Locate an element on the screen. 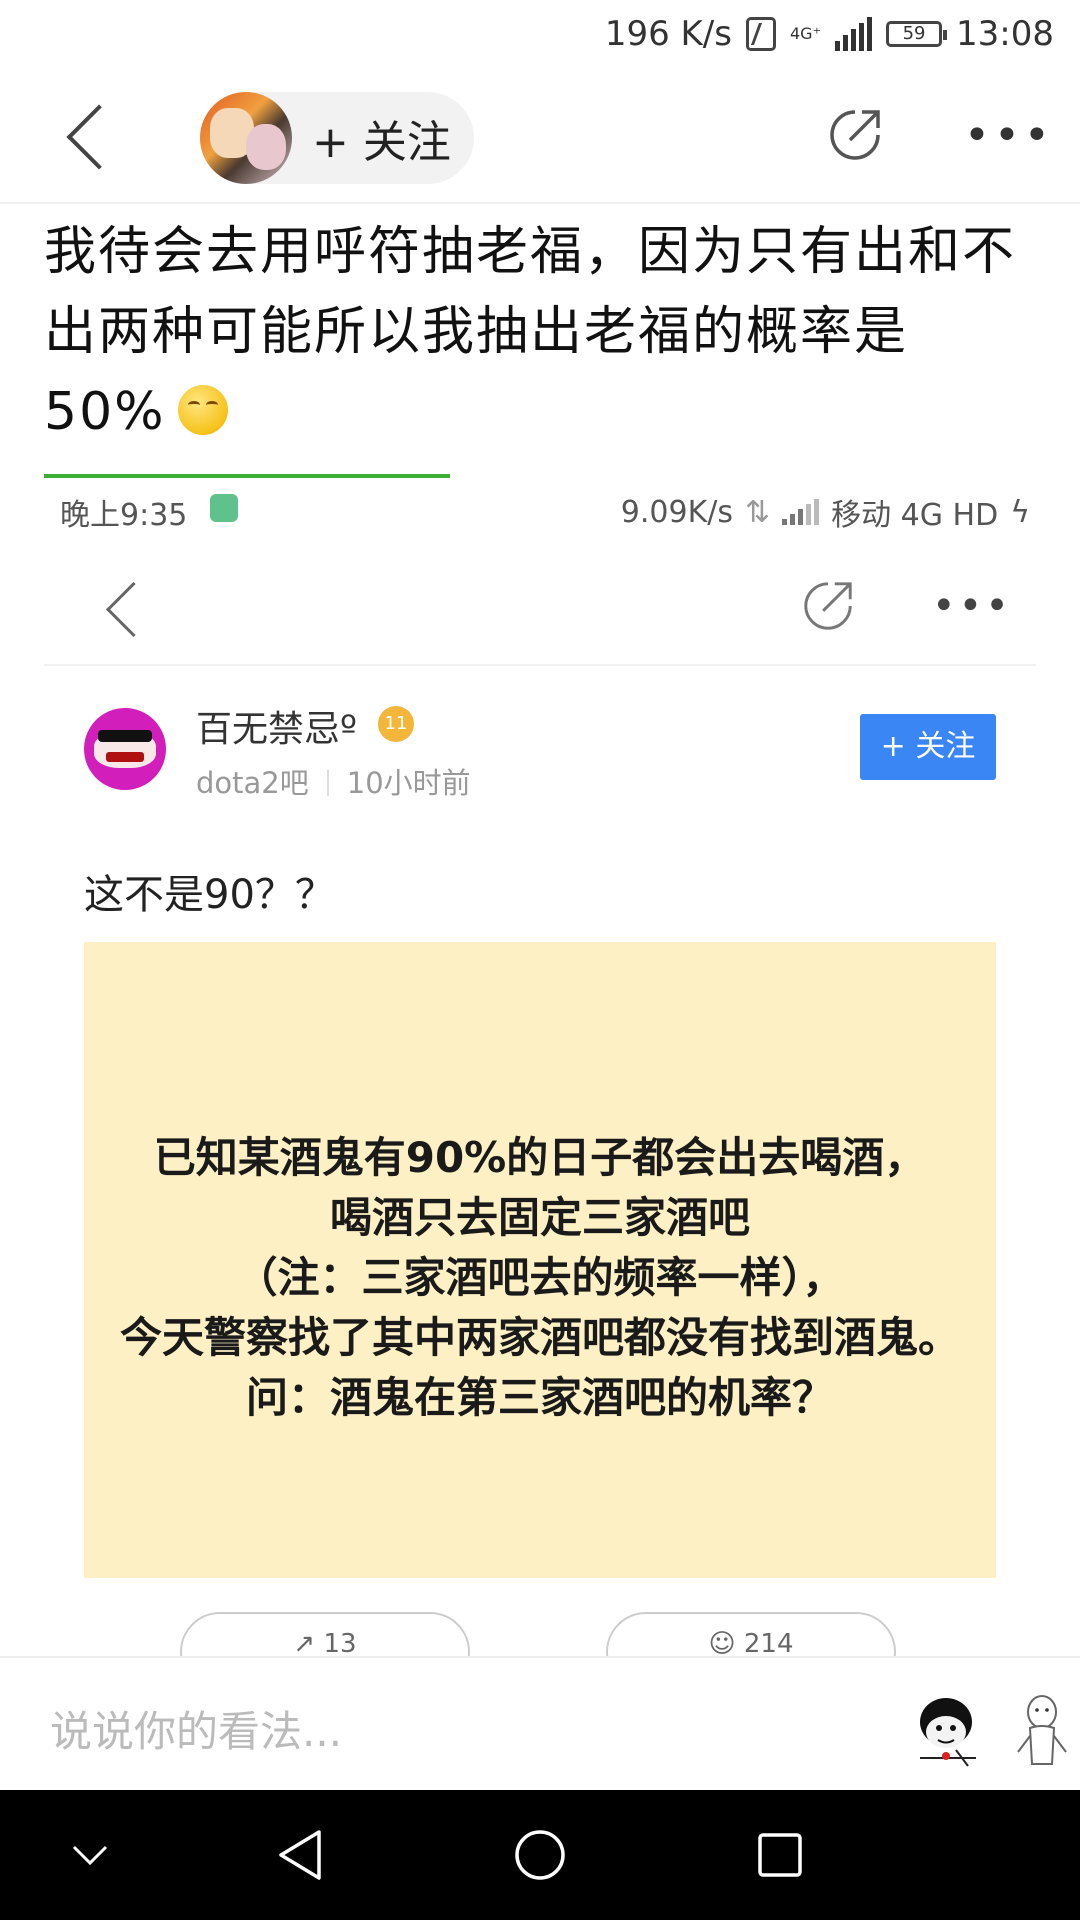 The height and width of the screenshot is (1920, 1080). poster-meta: dota2吧 10小时前 is located at coordinates (333, 781).